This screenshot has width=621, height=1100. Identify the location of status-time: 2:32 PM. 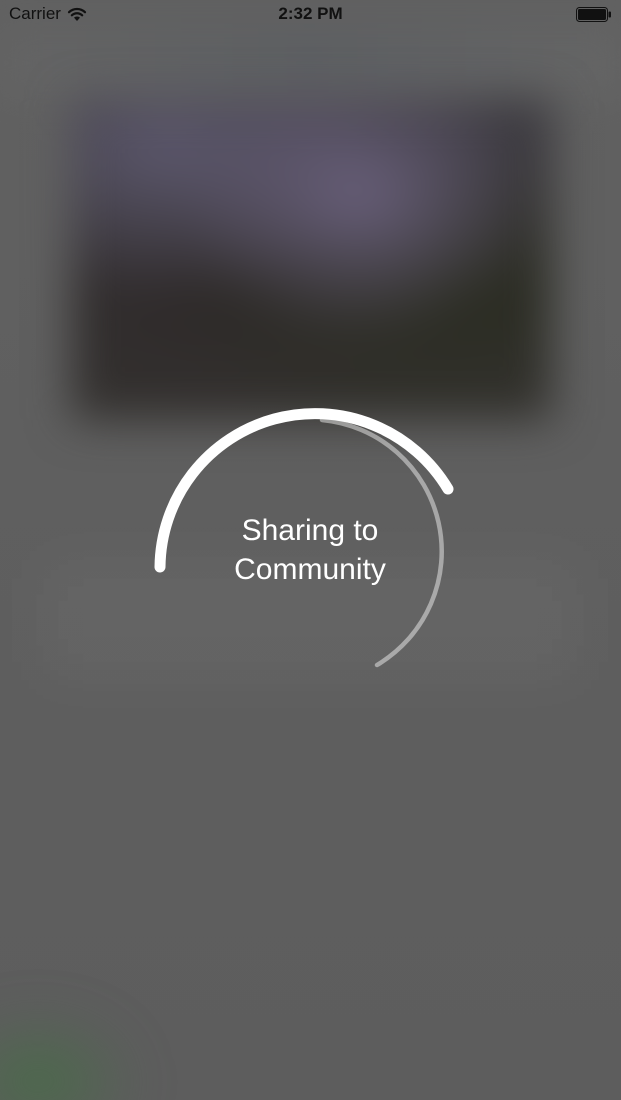
(310, 13).